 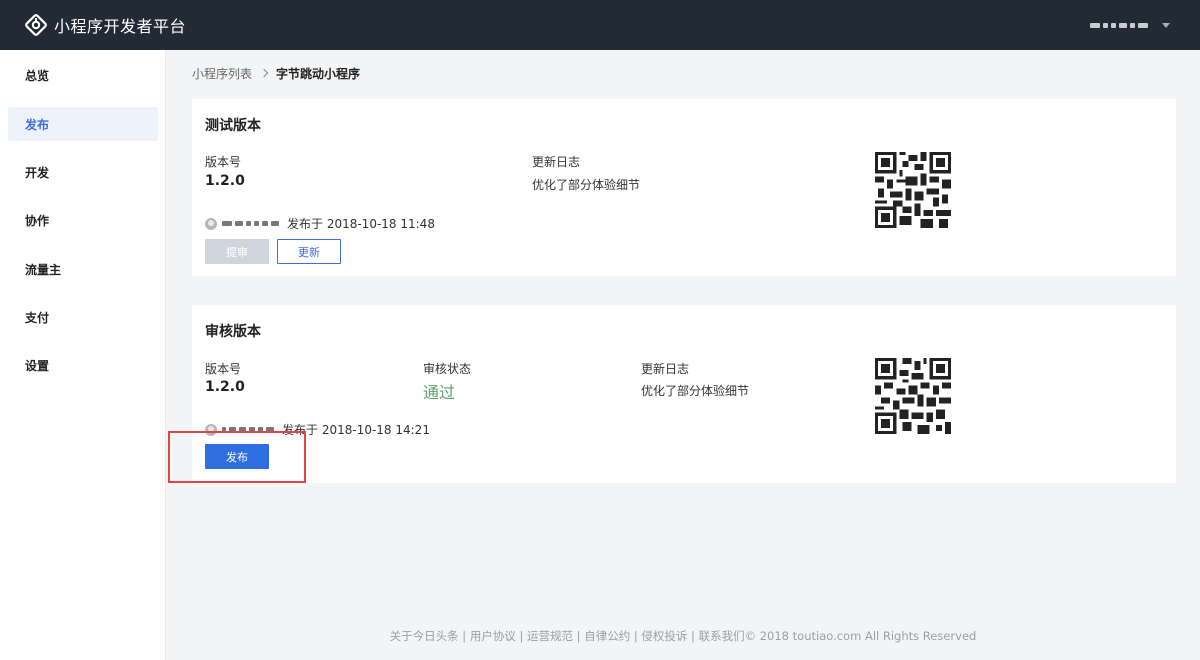 I want to click on brand-title: 小程序开发者平台, so click(x=120, y=25).